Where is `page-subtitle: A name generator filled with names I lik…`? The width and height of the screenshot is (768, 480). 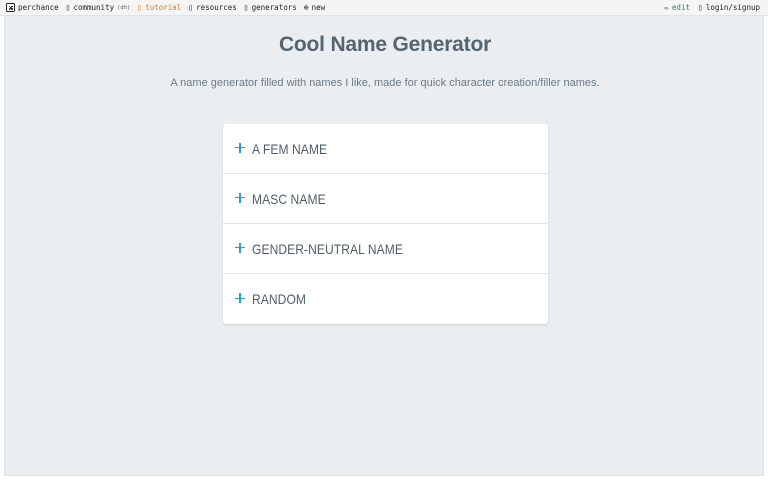
page-subtitle: A name generator filled with names I lik… is located at coordinates (385, 83).